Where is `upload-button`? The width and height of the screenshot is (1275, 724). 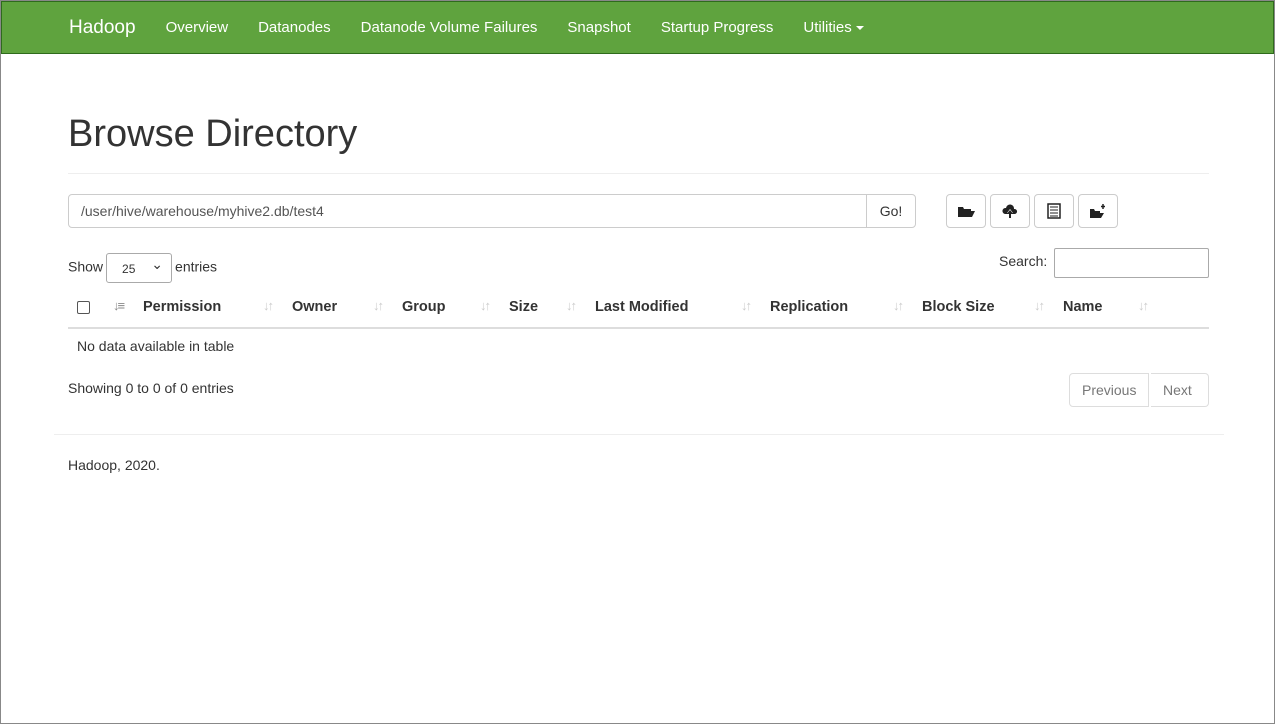
upload-button is located at coordinates (1010, 211).